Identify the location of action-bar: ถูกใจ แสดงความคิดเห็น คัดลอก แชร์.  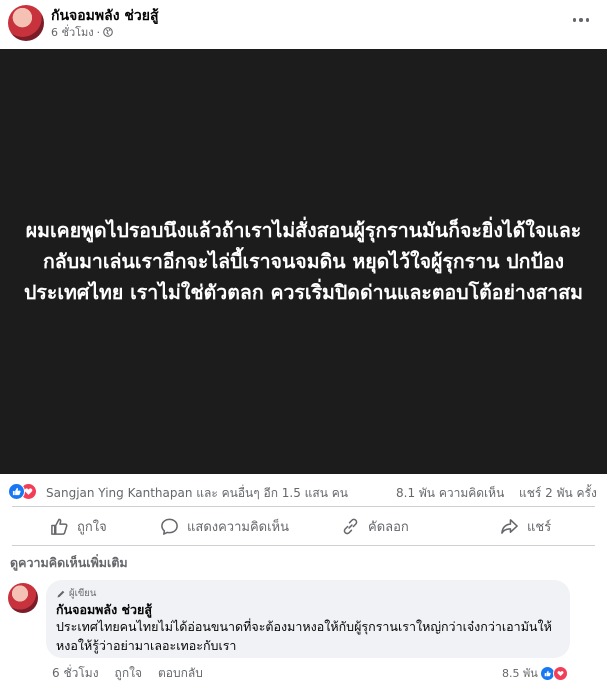
(303, 526).